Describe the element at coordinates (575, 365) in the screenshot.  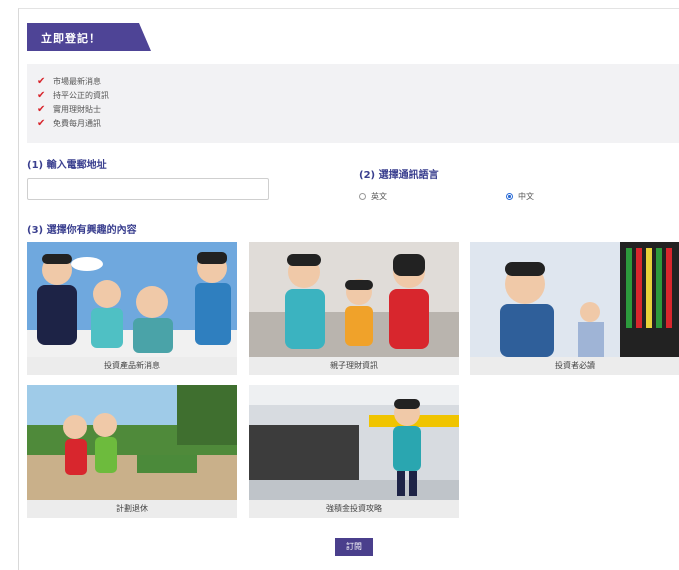
I see `card-caption: 投資者必讀` at that location.